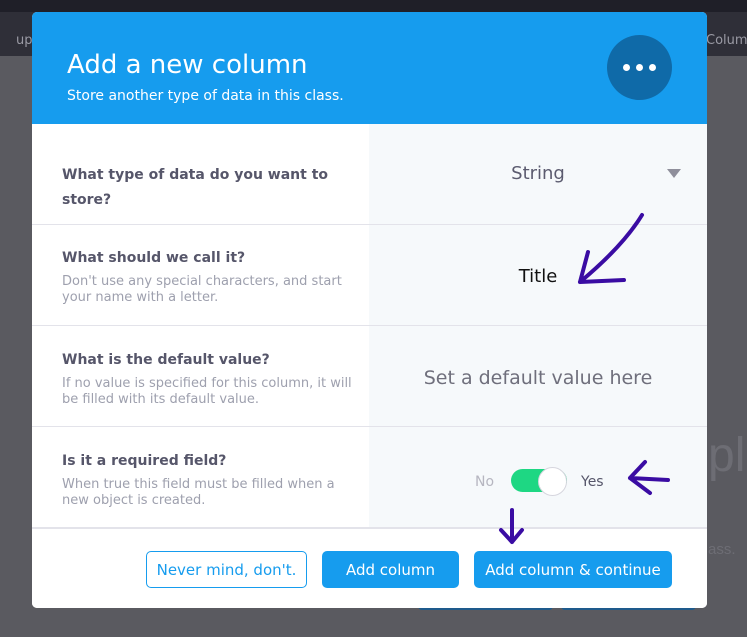 The image size is (747, 637). I want to click on required-toggle, so click(539, 481).